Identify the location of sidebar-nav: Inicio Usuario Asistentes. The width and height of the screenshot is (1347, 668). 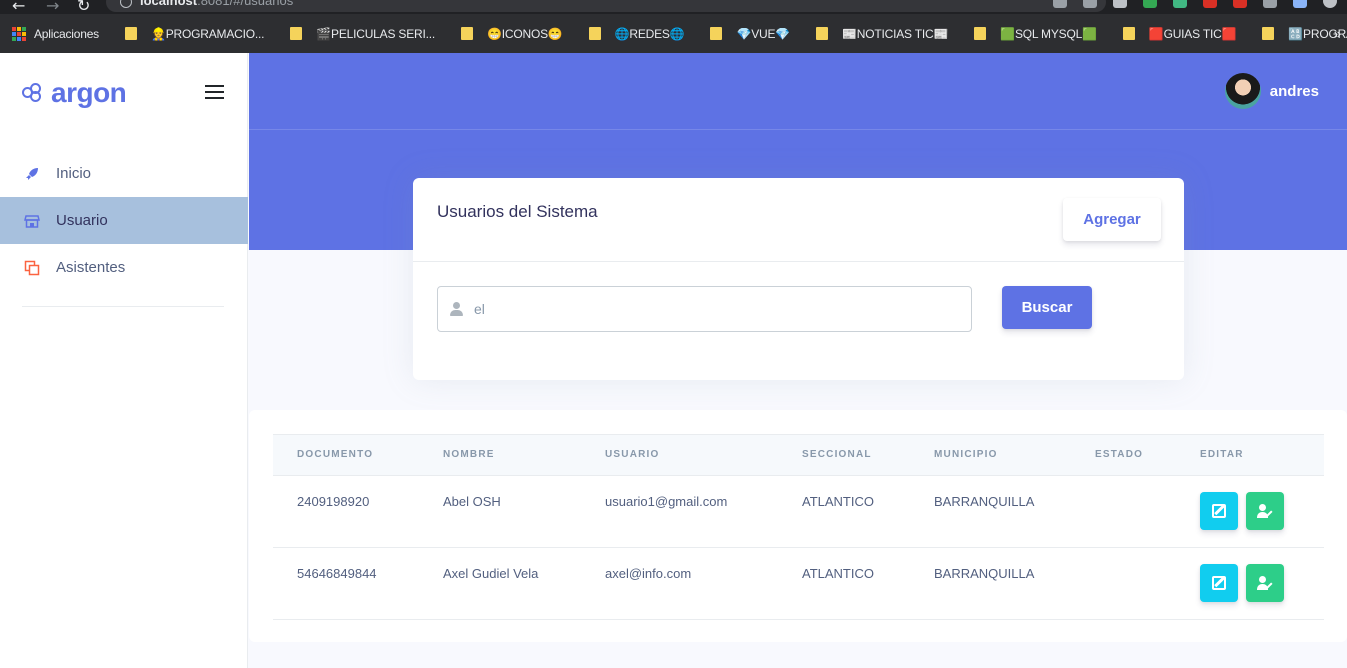
(124, 220).